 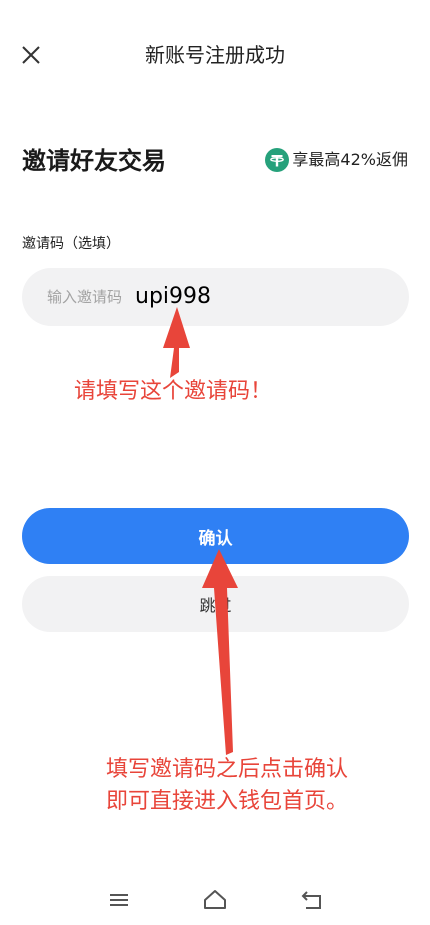 I want to click on tether-icon, so click(x=277, y=160).